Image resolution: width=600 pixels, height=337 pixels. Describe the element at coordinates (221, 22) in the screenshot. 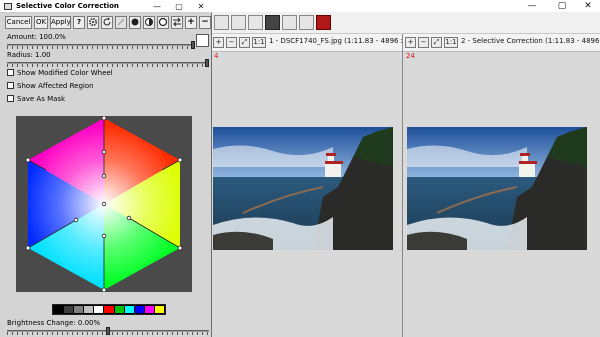

I see `open-icon` at that location.